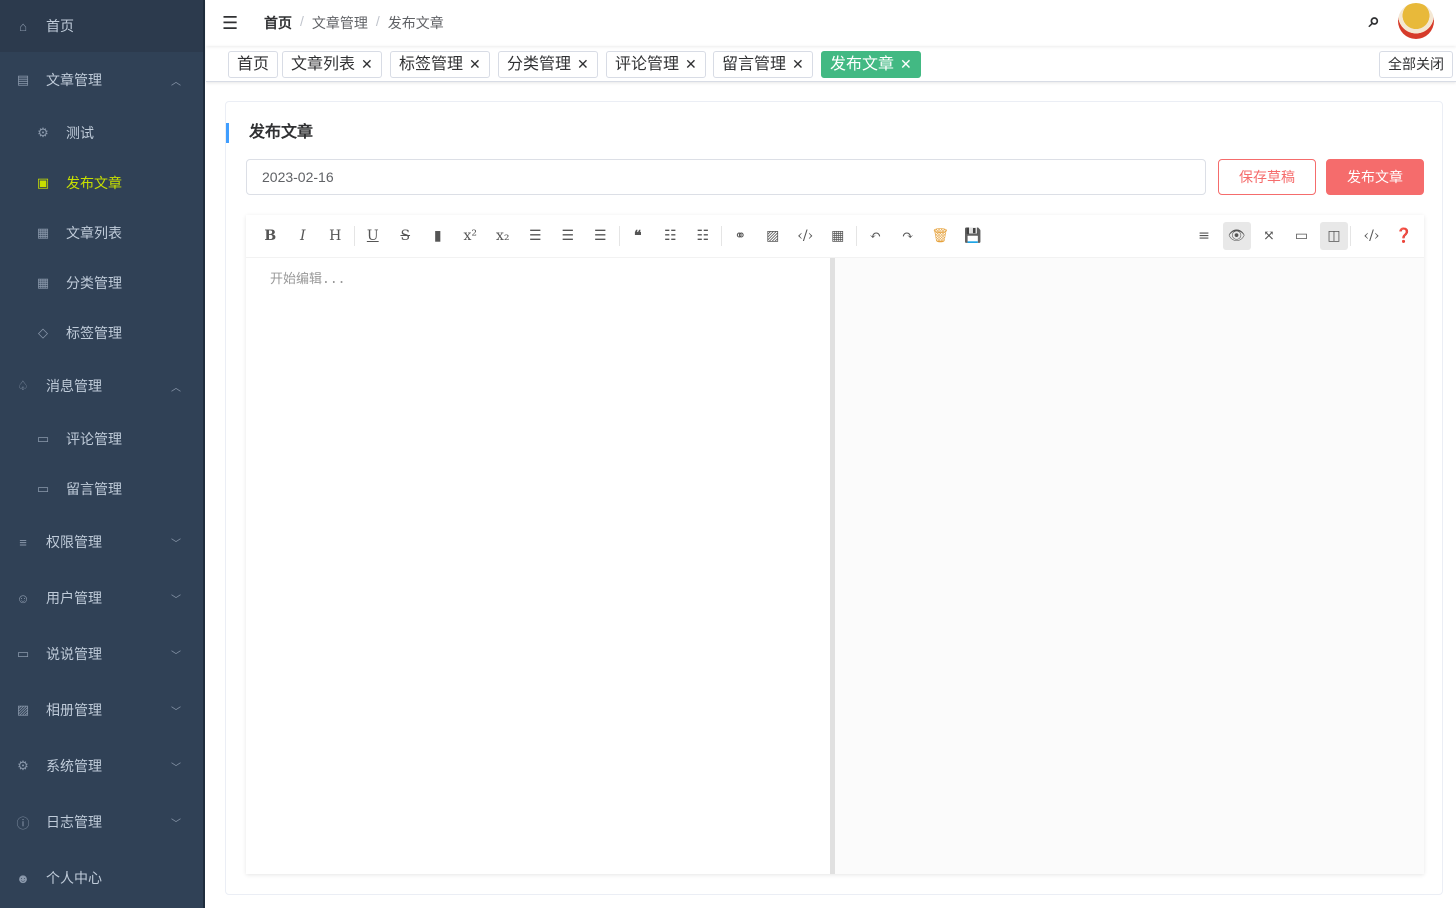 Image resolution: width=1456 pixels, height=908 pixels. I want to click on sidebar-item: ≡ 权限管理 ﹀, so click(101, 542).